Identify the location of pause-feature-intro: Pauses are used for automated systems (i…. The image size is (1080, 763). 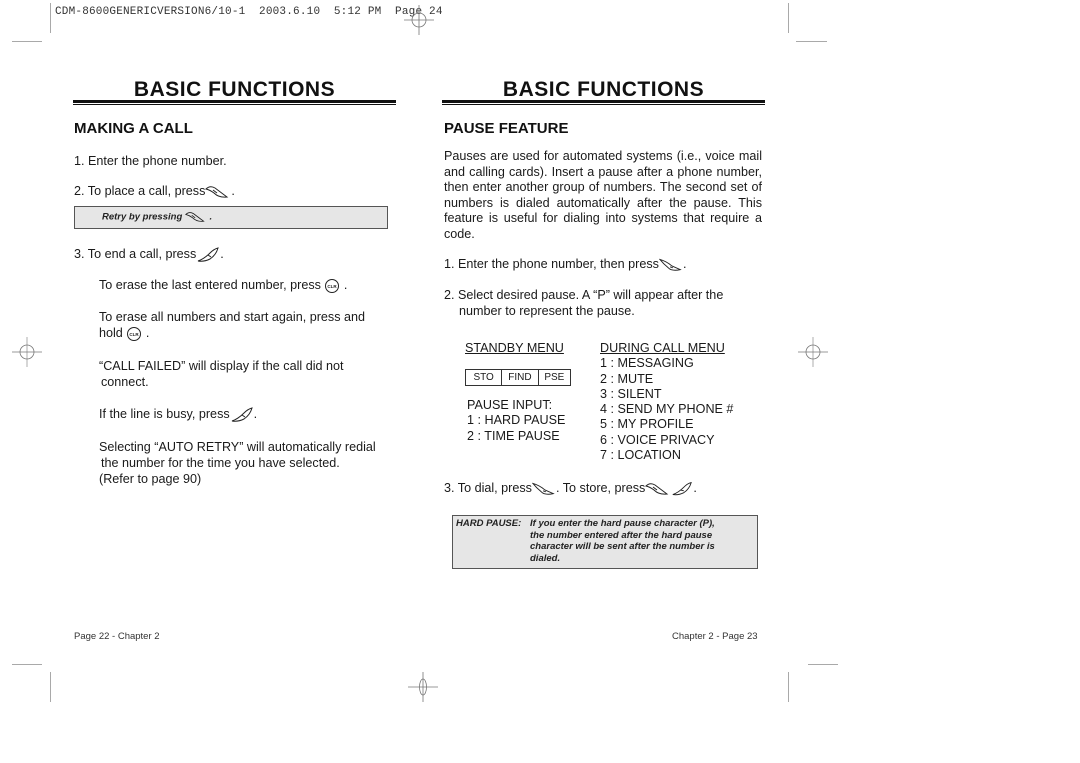
(603, 195).